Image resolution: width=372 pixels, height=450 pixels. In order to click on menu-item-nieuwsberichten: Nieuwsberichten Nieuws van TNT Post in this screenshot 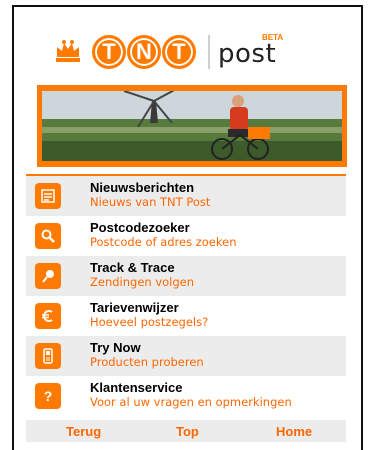, I will do `click(186, 196)`.